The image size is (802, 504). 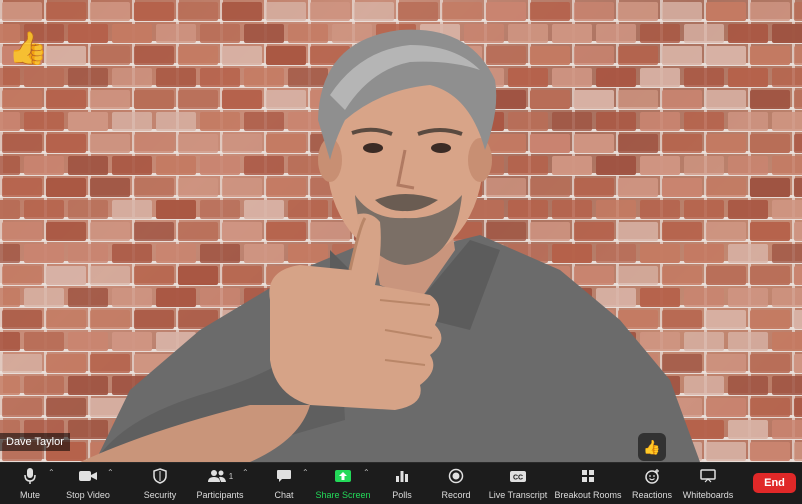 I want to click on bar-chart-icon, so click(x=402, y=476).